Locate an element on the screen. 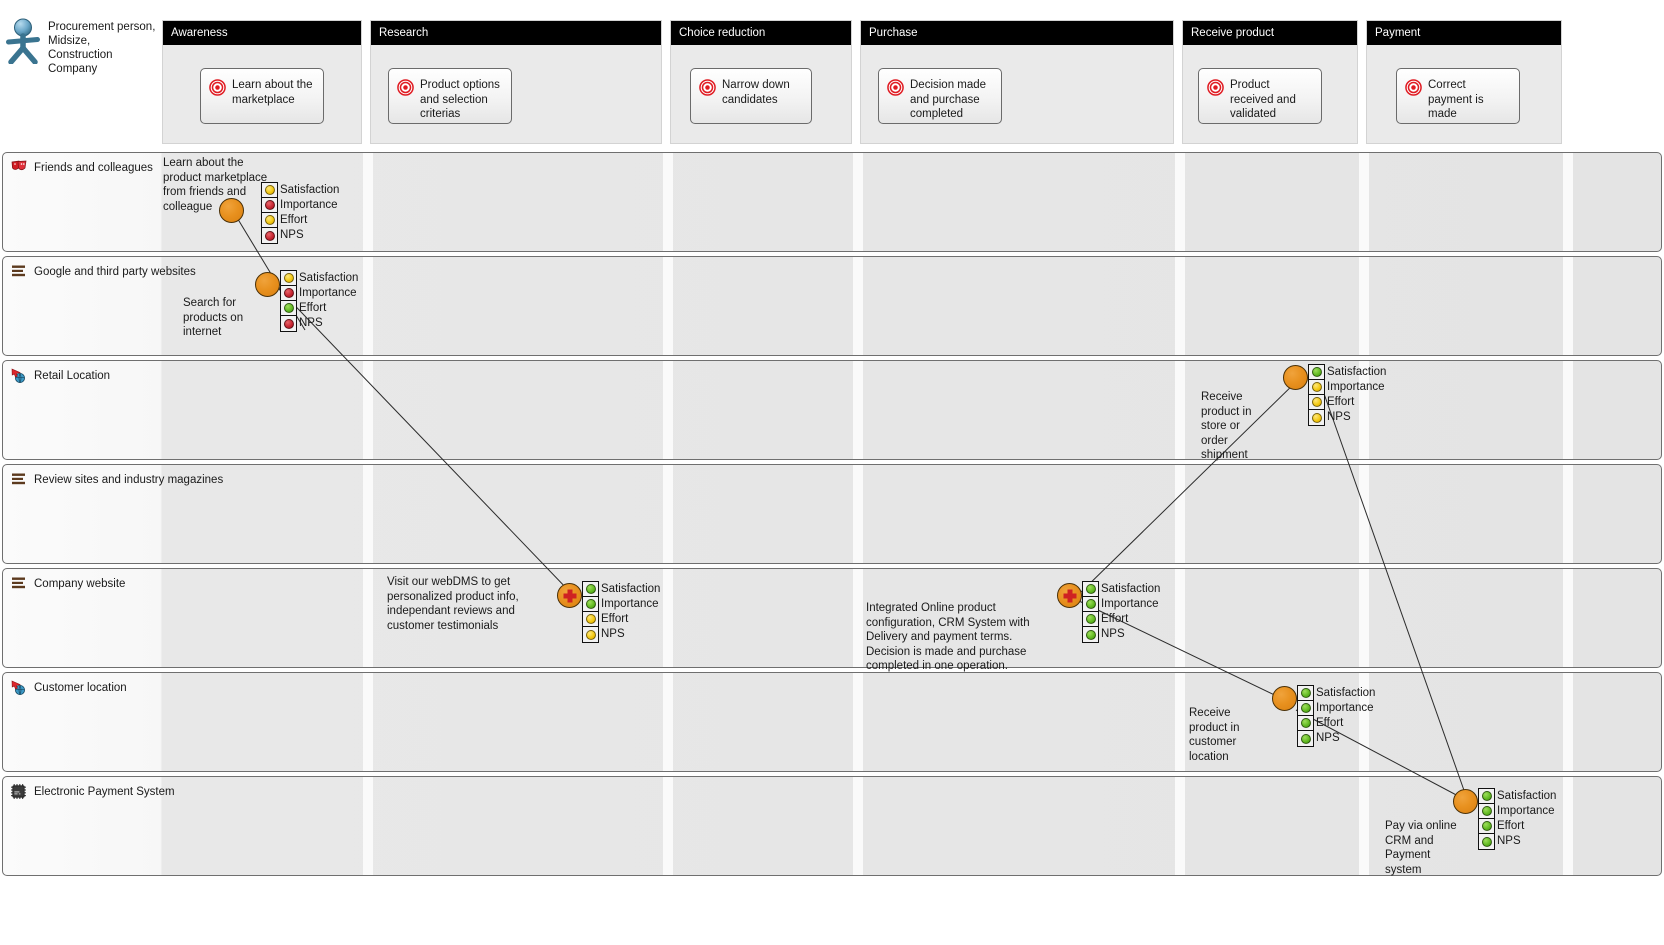 The image size is (1664, 945). touchpoint-metrics-tp4: Satisfaction Importance Effort NPS is located at coordinates (1121, 612).